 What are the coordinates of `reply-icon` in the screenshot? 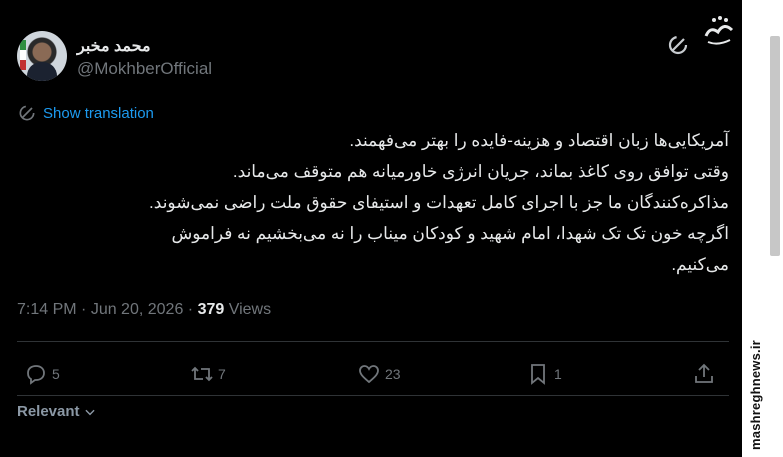 It's located at (36, 375).